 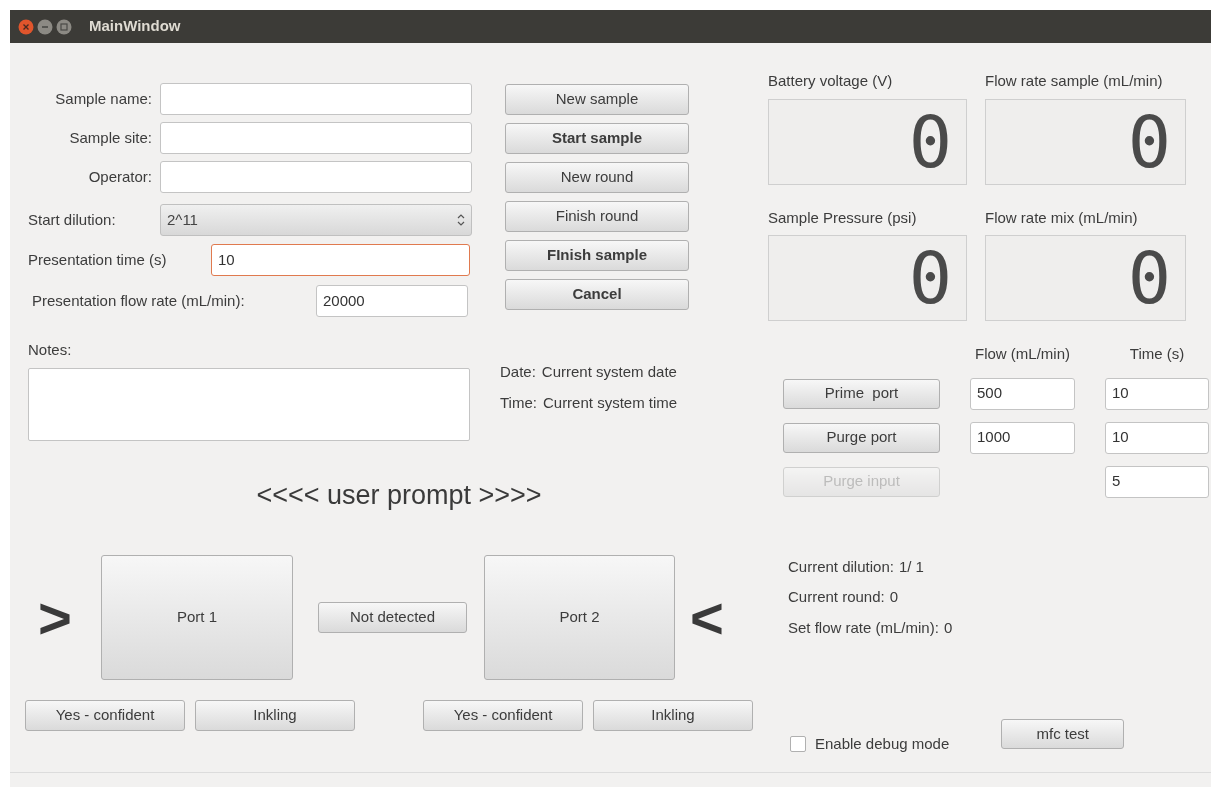 What do you see at coordinates (197, 617) in the screenshot?
I see `port-button: Port 1` at bounding box center [197, 617].